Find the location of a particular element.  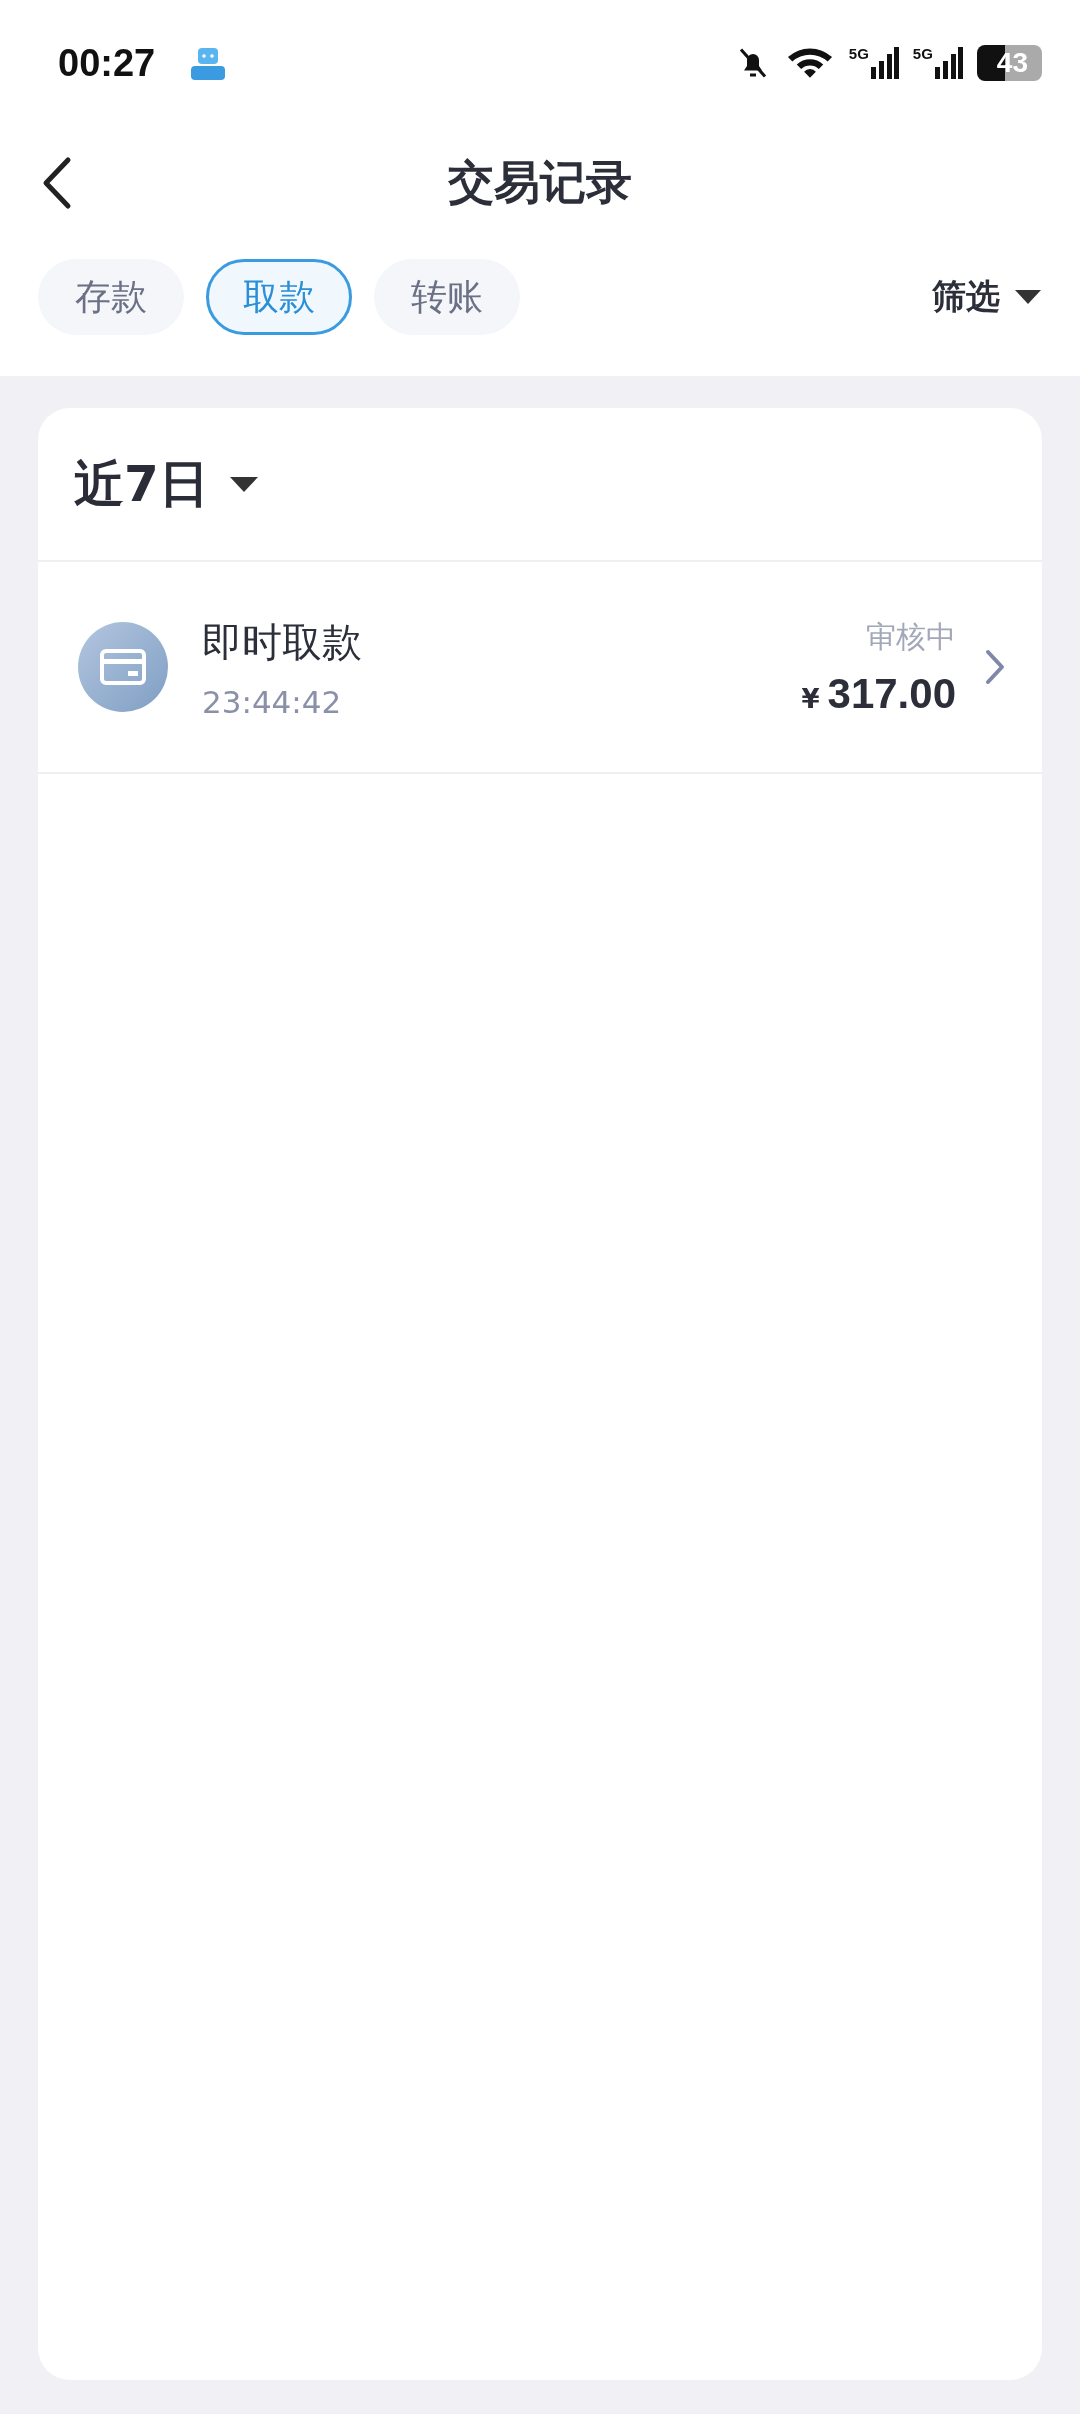

chevron-right-icon is located at coordinates (995, 667).